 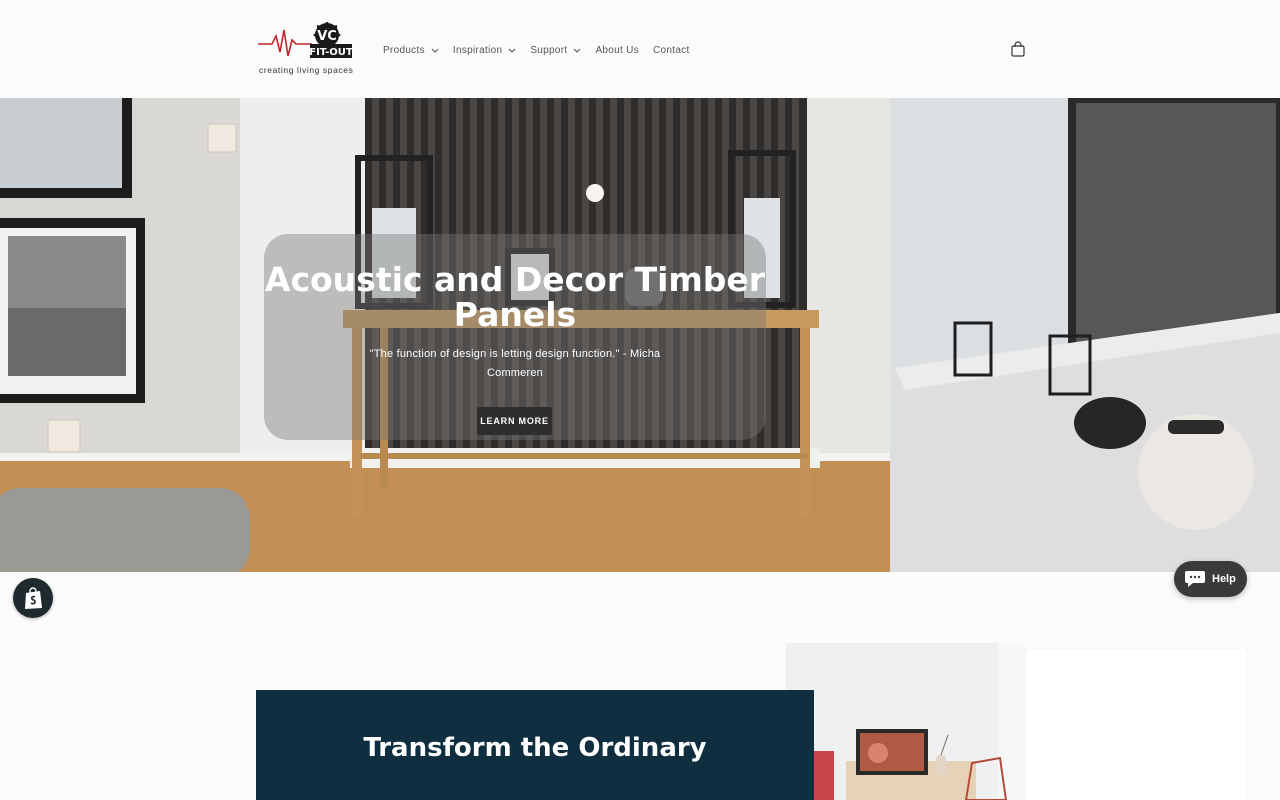 I want to click on nav-item-label: About Us, so click(x=617, y=50).